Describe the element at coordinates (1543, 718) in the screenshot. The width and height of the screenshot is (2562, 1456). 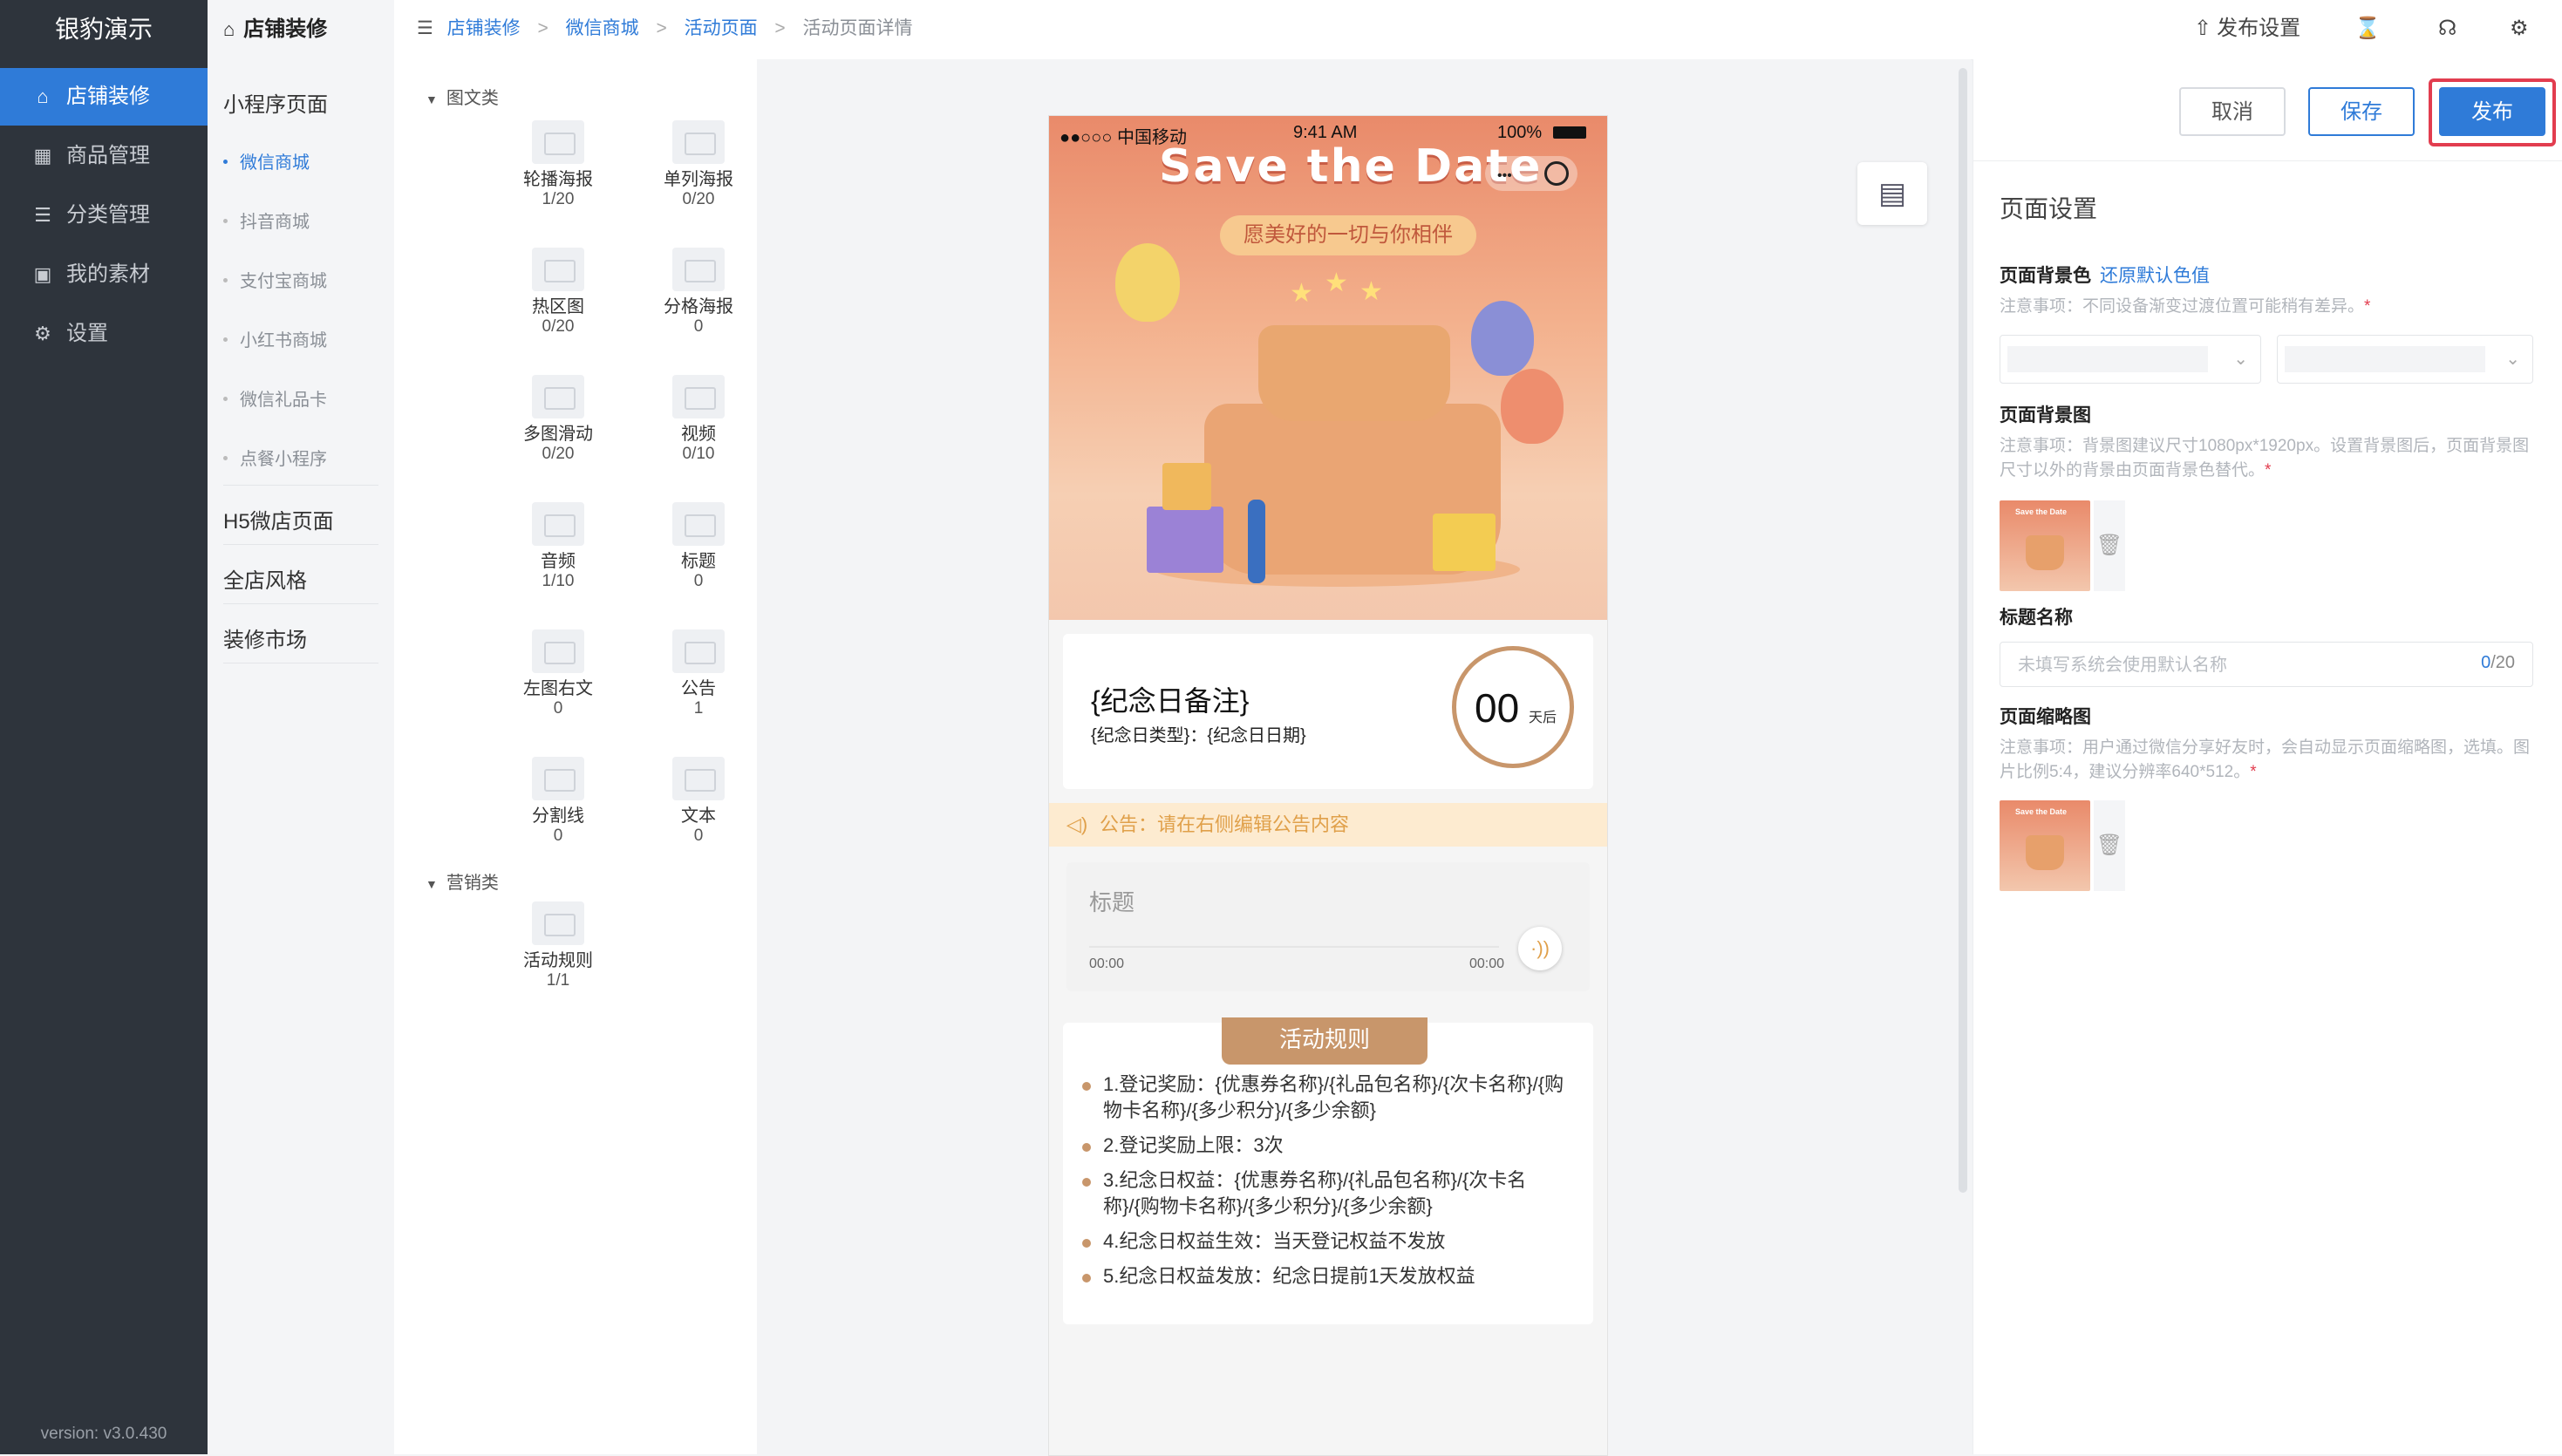
I see `countdown-unit: 天后` at that location.